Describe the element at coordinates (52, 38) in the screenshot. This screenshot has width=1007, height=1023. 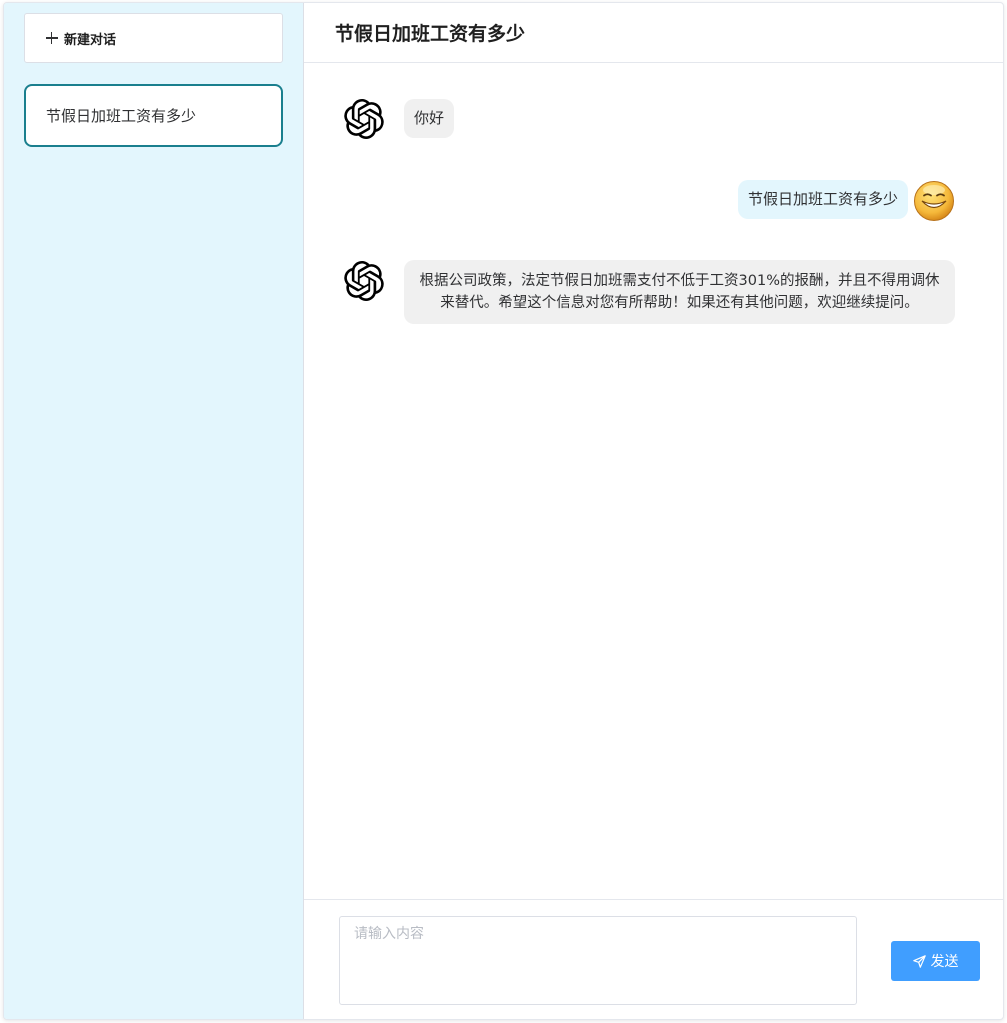
I see `plus-icon` at that location.